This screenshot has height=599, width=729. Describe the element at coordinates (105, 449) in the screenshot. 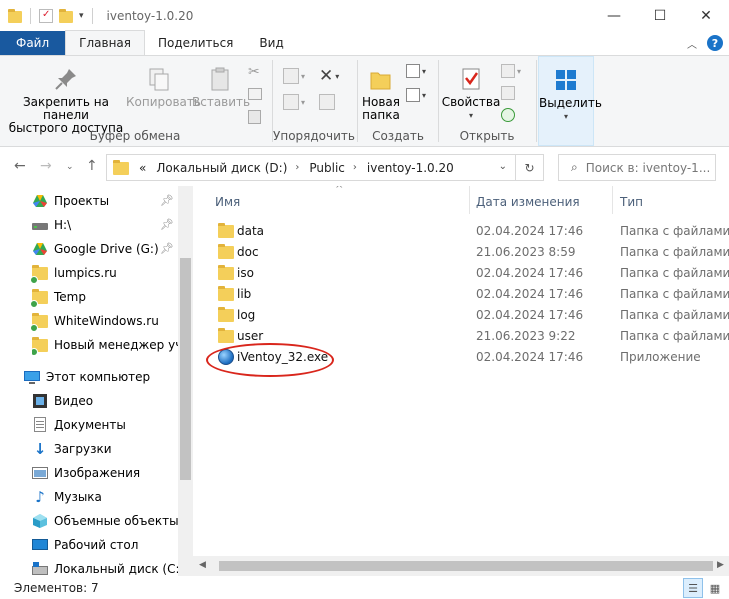

I see `nav-item-downloads: ↓ Загрузки` at that location.